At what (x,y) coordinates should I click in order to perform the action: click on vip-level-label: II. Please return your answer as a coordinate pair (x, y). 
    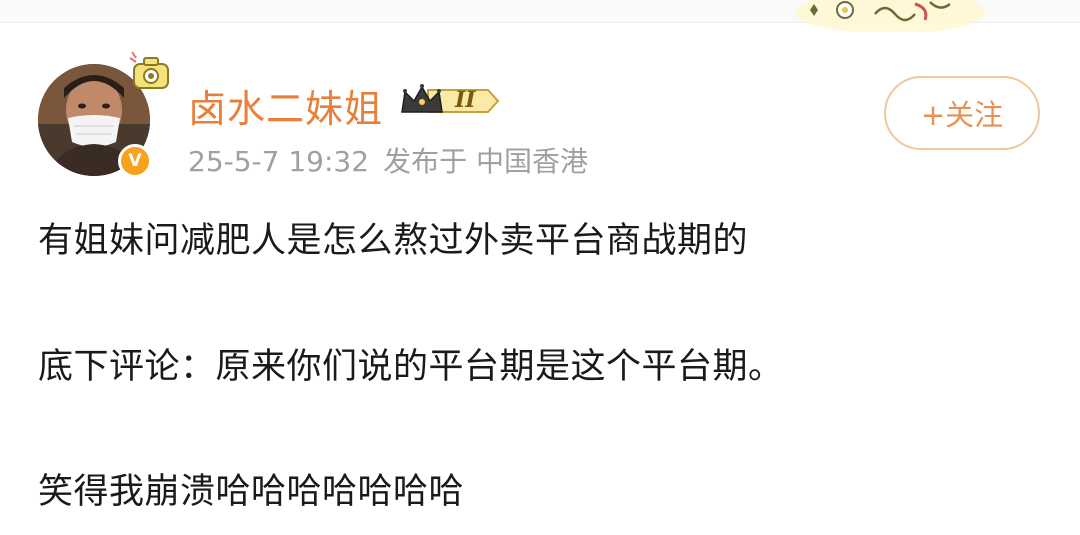
    Looking at the image, I should click on (465, 100).